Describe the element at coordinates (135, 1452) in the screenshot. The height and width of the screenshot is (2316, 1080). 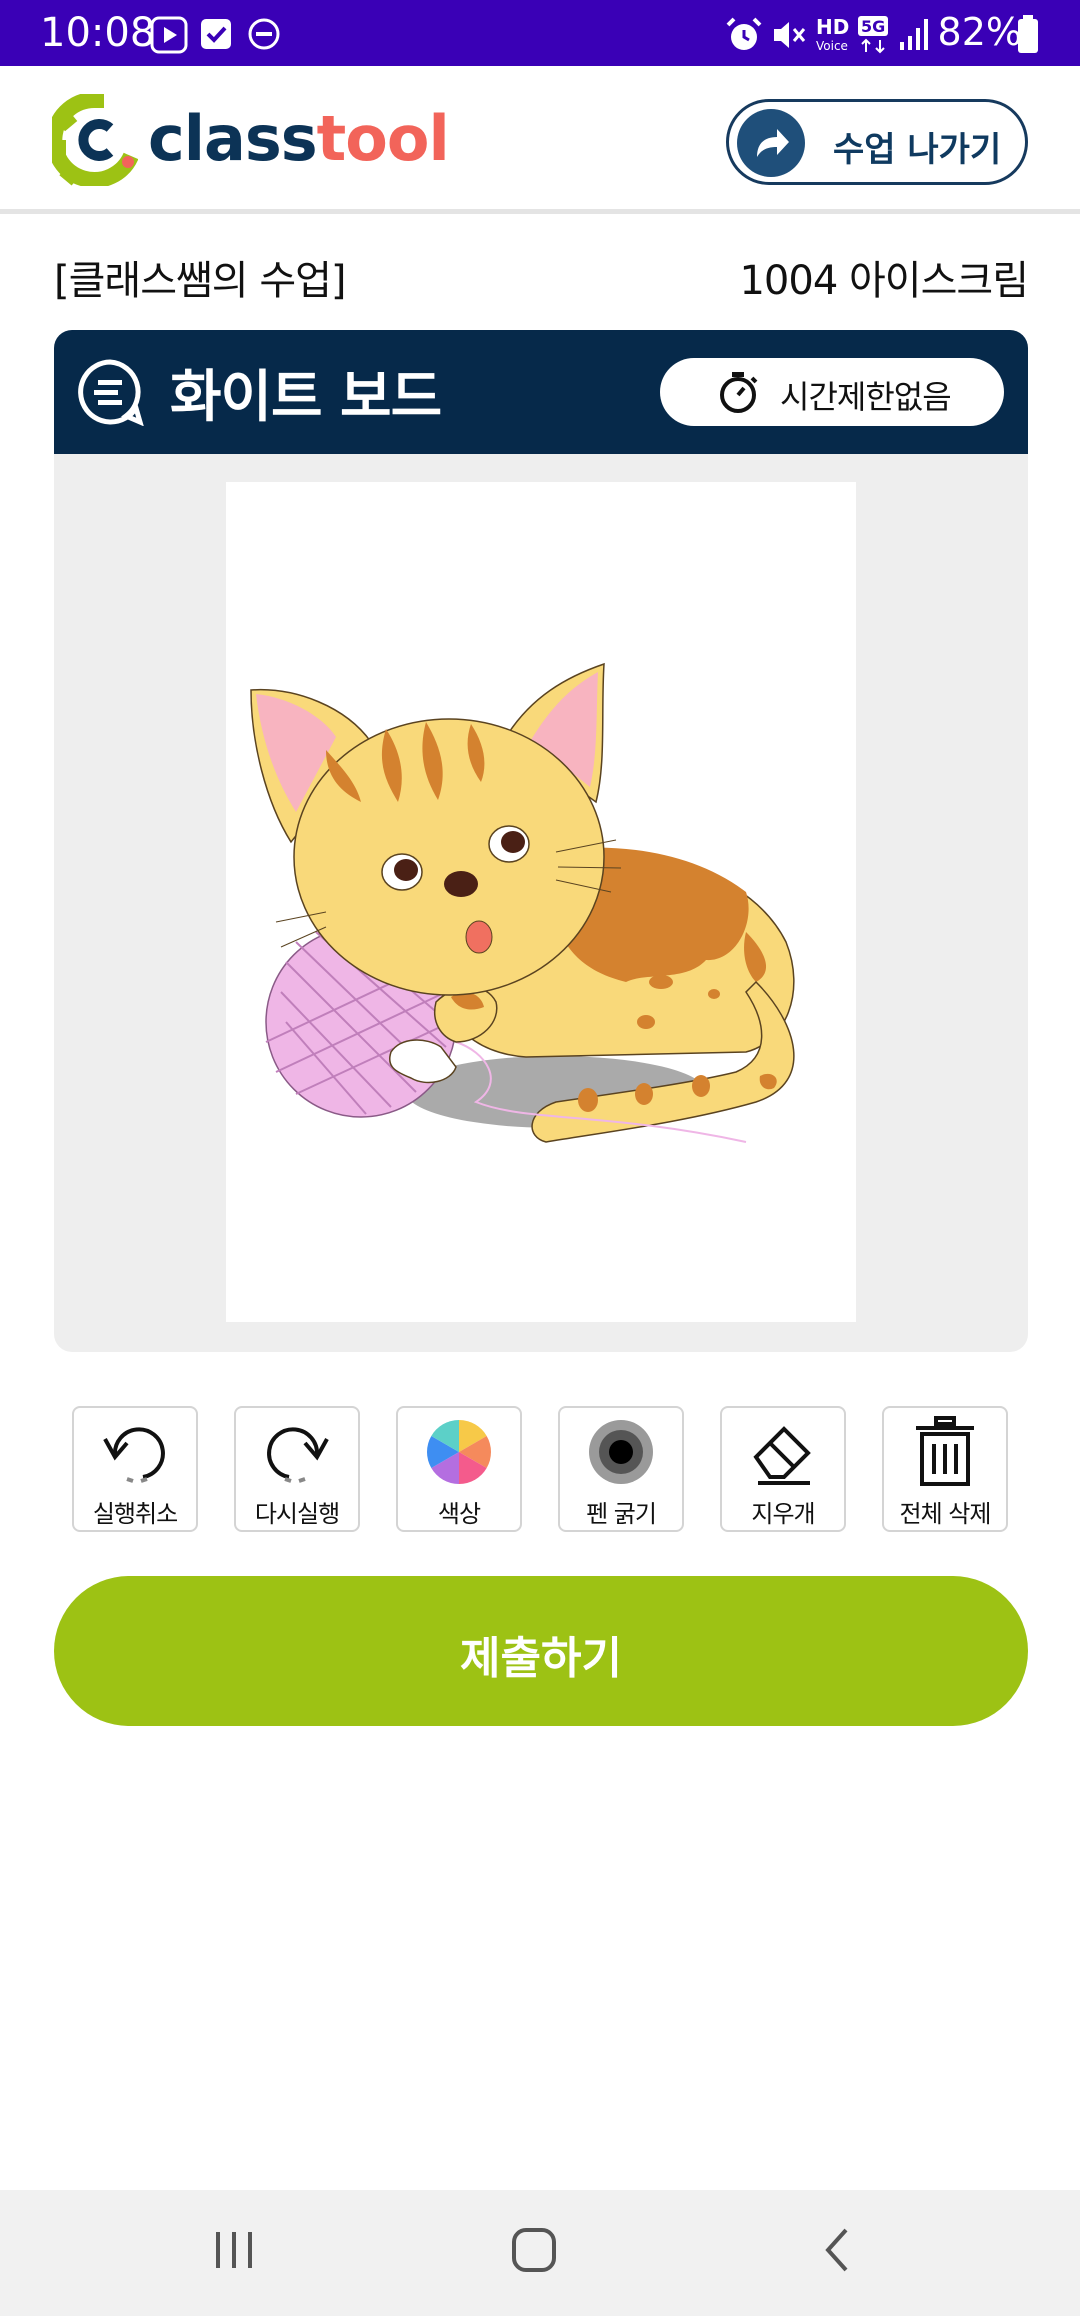
I see `undo-icon` at that location.